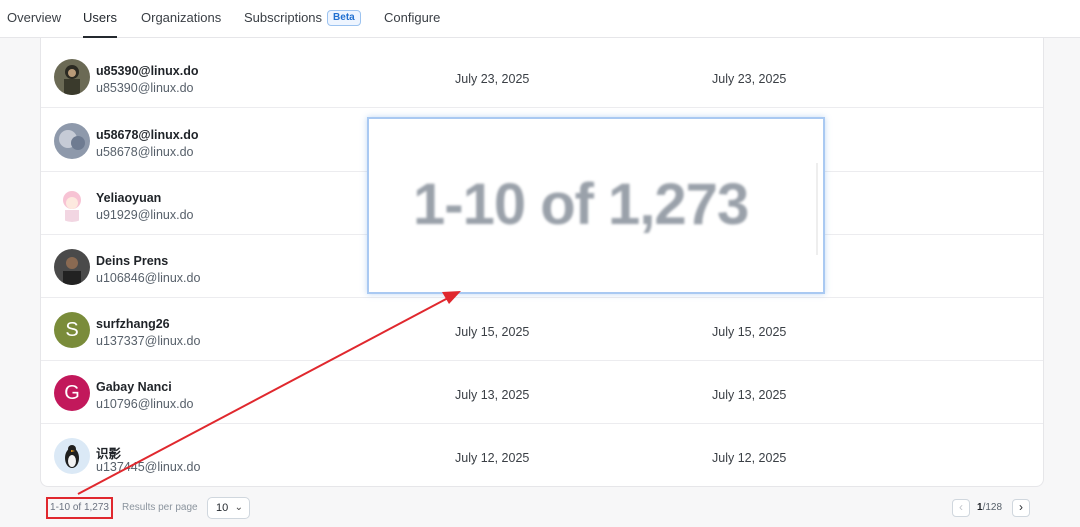  Describe the element at coordinates (749, 458) in the screenshot. I see `last-signin-date: July 12, 2025` at that location.